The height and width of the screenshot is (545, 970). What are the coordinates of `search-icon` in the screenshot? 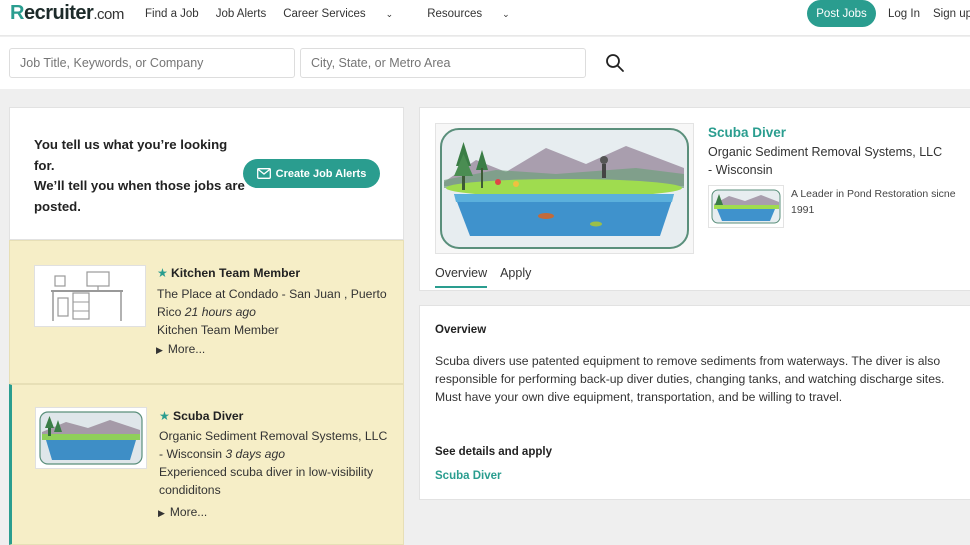 It's located at (615, 63).